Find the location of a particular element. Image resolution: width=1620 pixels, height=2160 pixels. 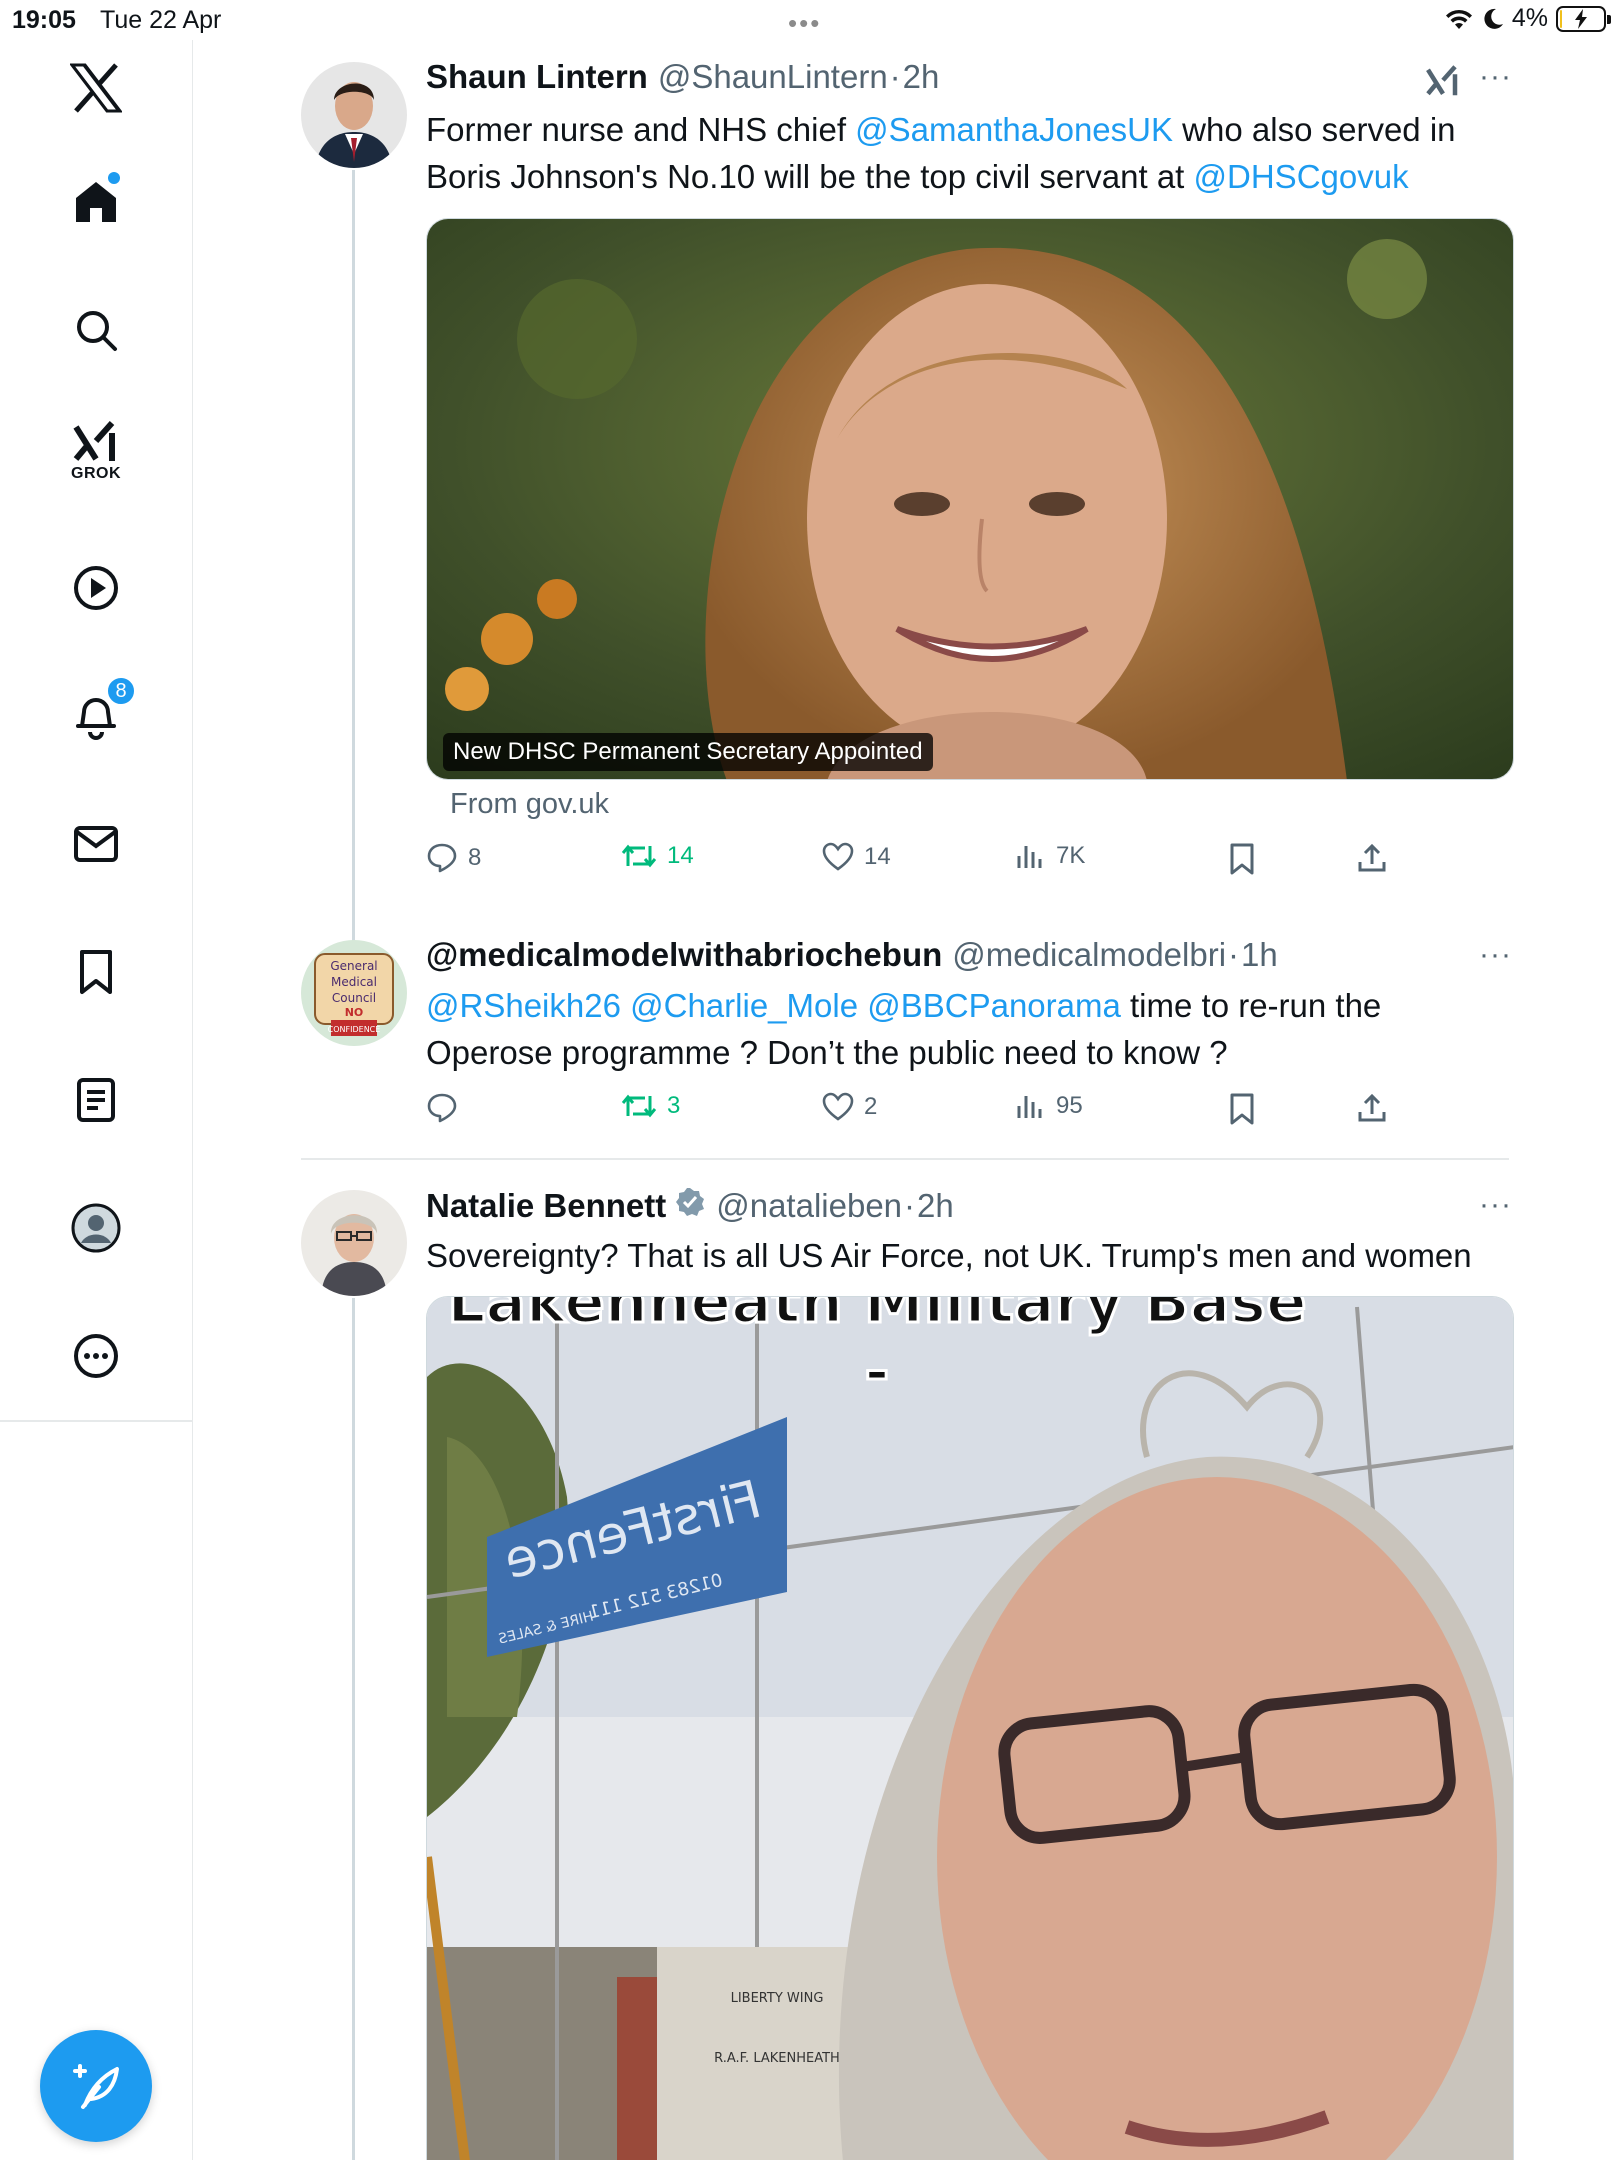

compose-post-button is located at coordinates (96, 2086).